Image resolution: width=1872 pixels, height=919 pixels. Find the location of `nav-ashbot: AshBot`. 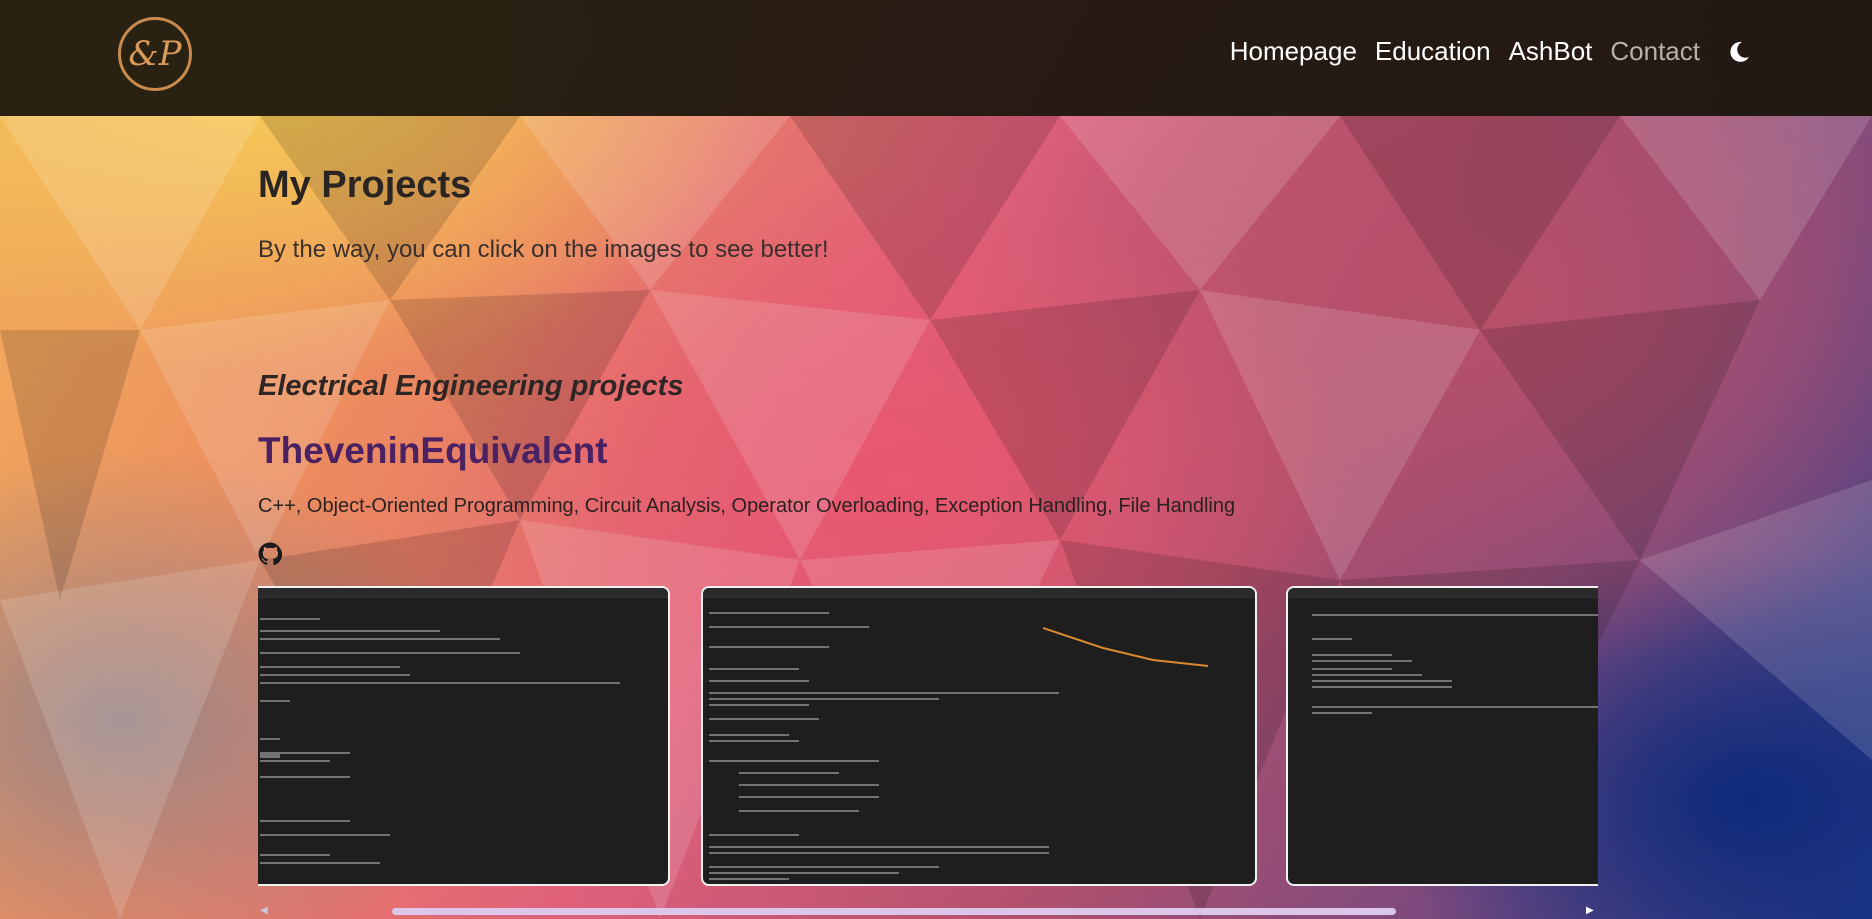

nav-ashbot: AshBot is located at coordinates (1551, 51).